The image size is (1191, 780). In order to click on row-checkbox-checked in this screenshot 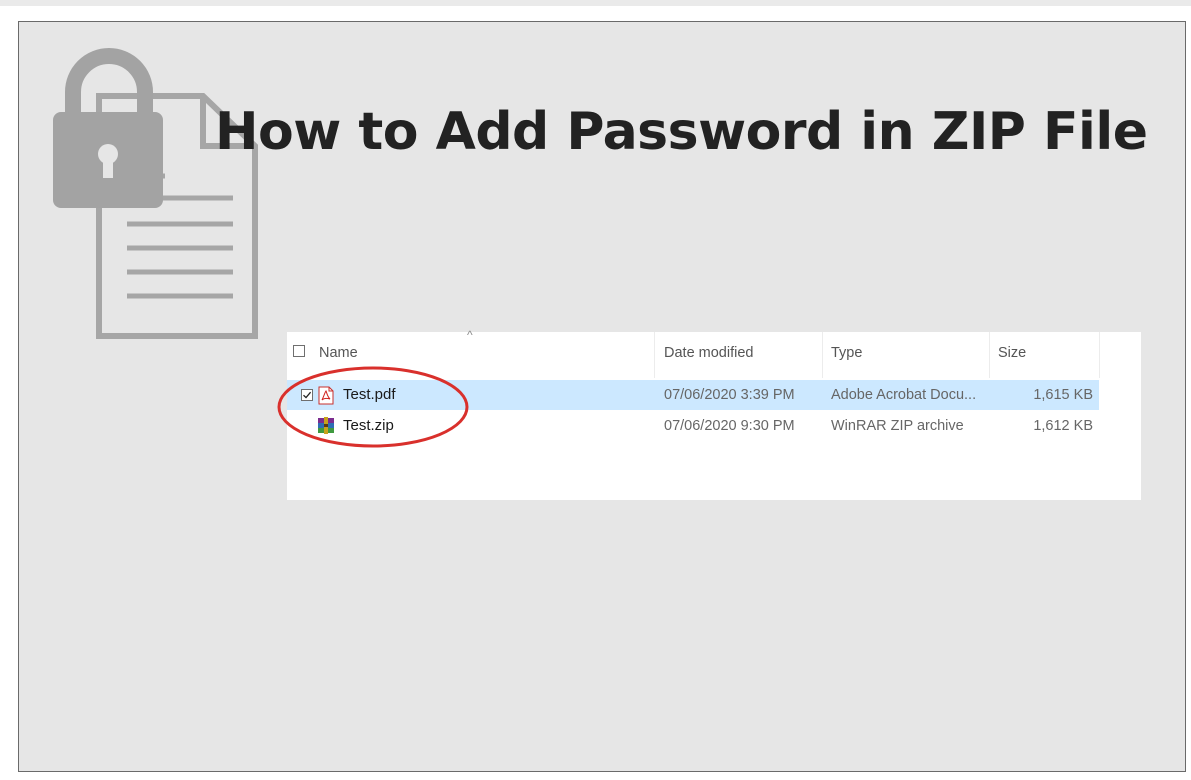, I will do `click(307, 395)`.